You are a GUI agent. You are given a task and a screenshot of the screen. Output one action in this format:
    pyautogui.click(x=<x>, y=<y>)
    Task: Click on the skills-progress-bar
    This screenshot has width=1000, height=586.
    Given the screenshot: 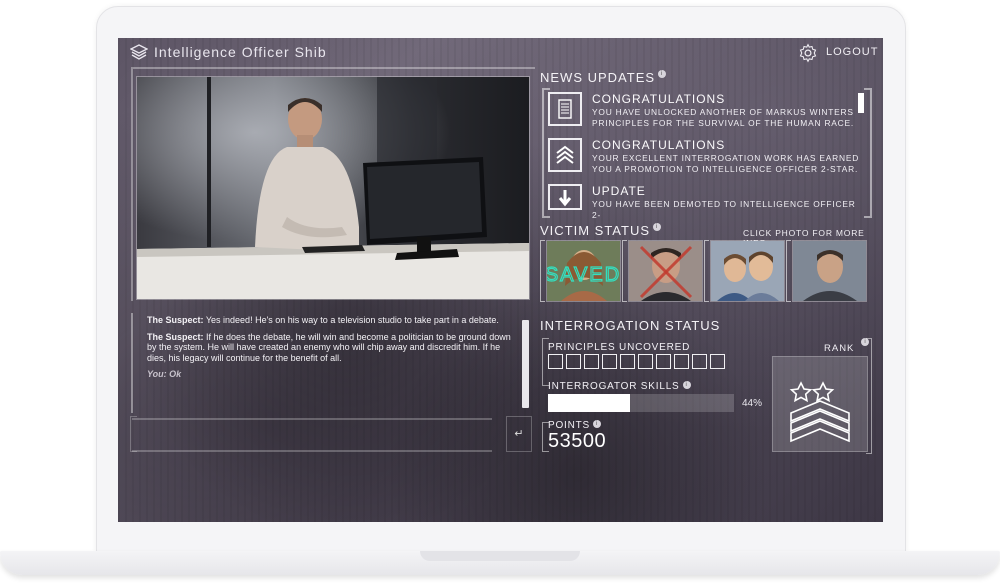 What is the action you would take?
    pyautogui.click(x=641, y=403)
    